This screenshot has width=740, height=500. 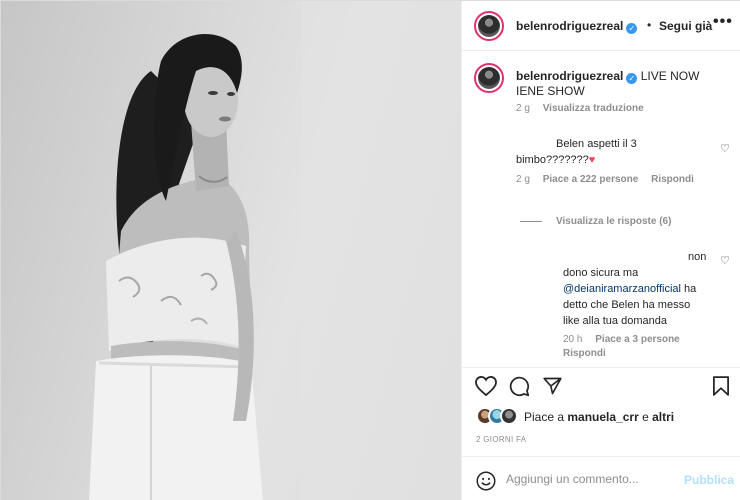 What do you see at coordinates (721, 386) in the screenshot?
I see `save-bookmark-icon` at bounding box center [721, 386].